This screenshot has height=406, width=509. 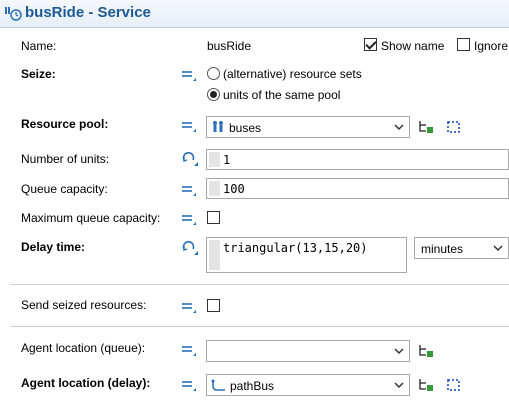 What do you see at coordinates (442, 249) in the screenshot?
I see `delay-time-unit-value: minutes` at bounding box center [442, 249].